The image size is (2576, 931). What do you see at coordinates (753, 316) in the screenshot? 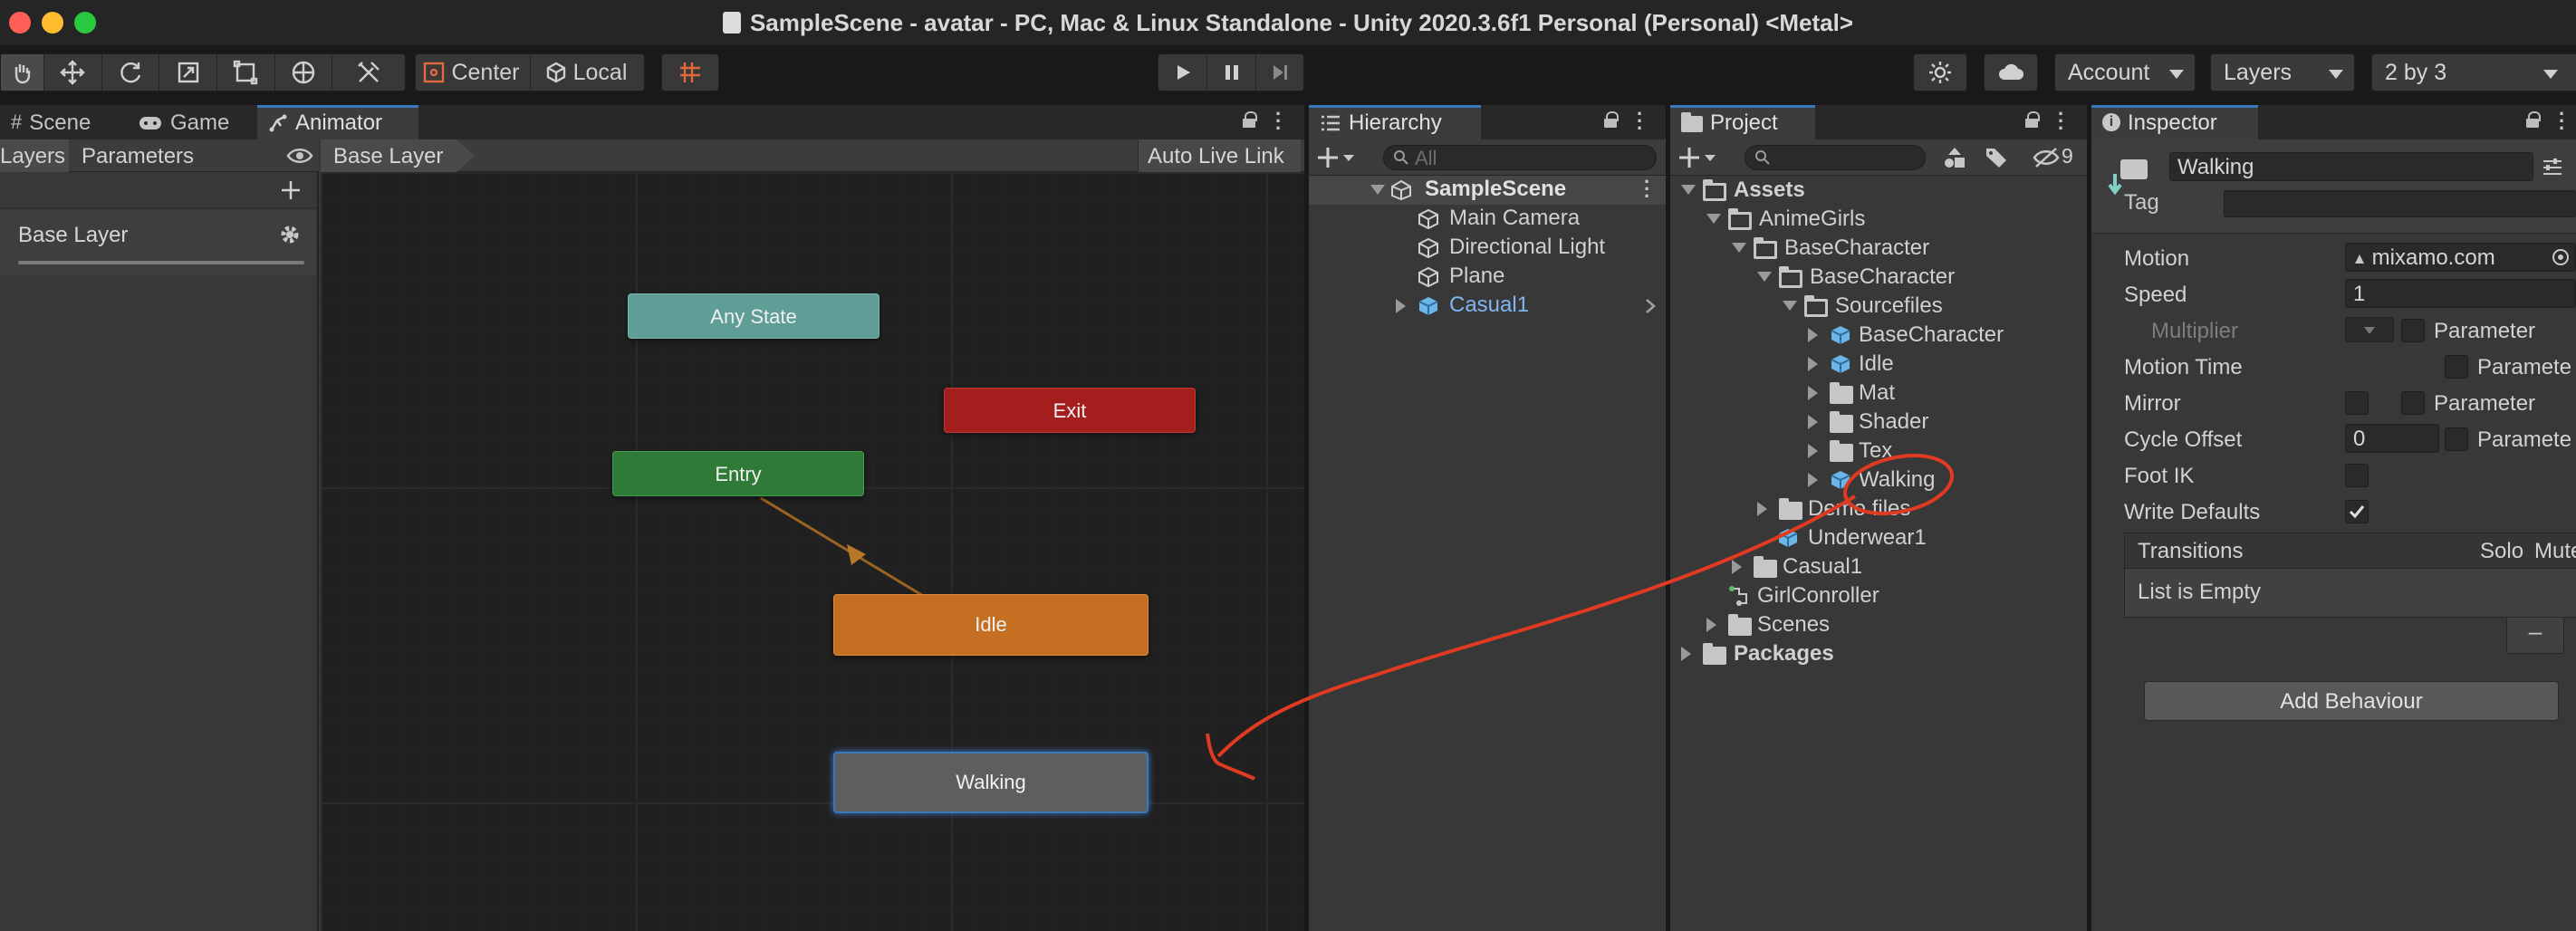
I see `state-any-state: Any State` at bounding box center [753, 316].